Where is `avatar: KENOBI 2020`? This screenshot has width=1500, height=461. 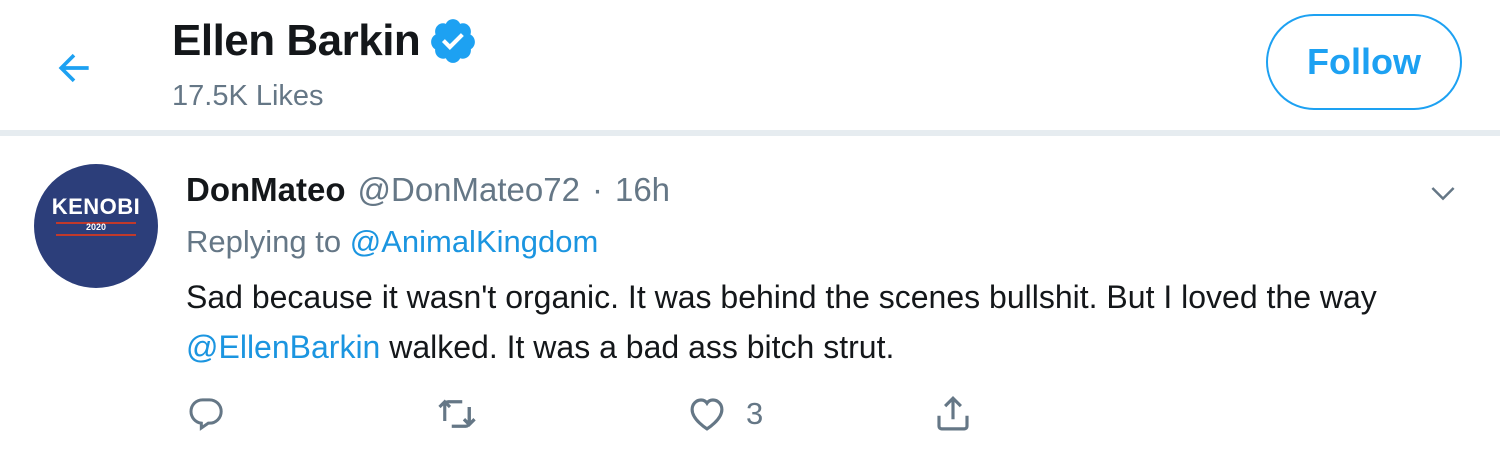
avatar: KENOBI 2020 is located at coordinates (96, 226).